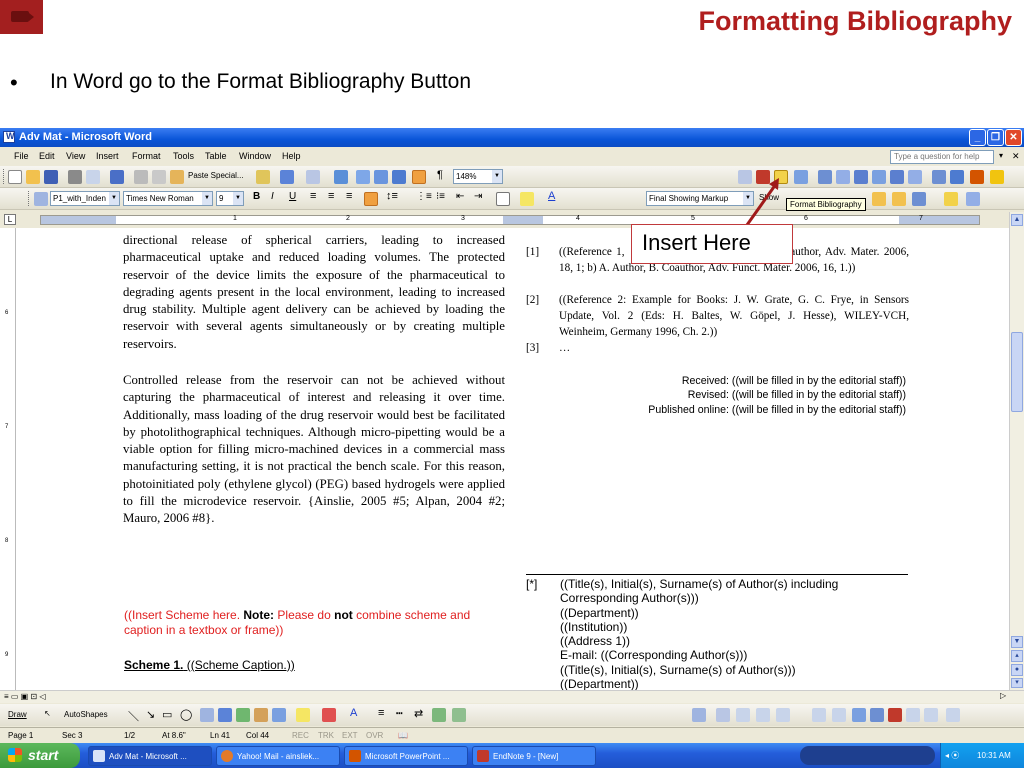  Describe the element at coordinates (459, 715) in the screenshot. I see `3d-icon` at that location.